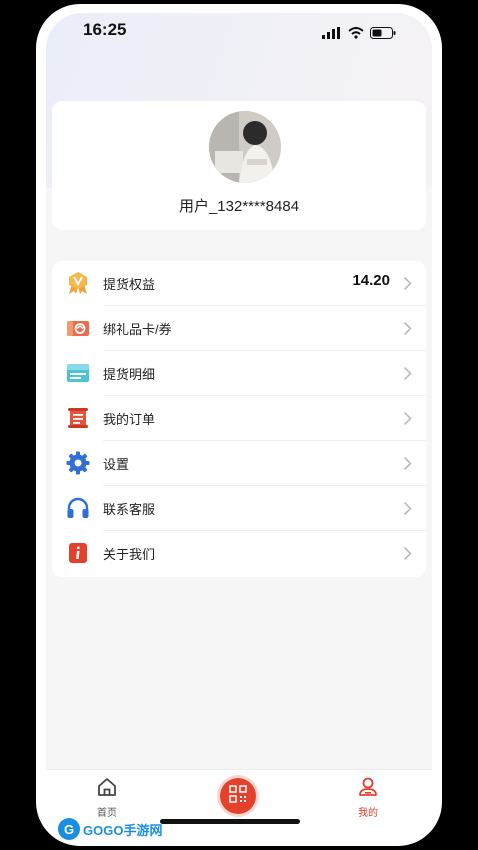 The width and height of the screenshot is (478, 850). I want to click on tab-home-label: 首页, so click(107, 813).